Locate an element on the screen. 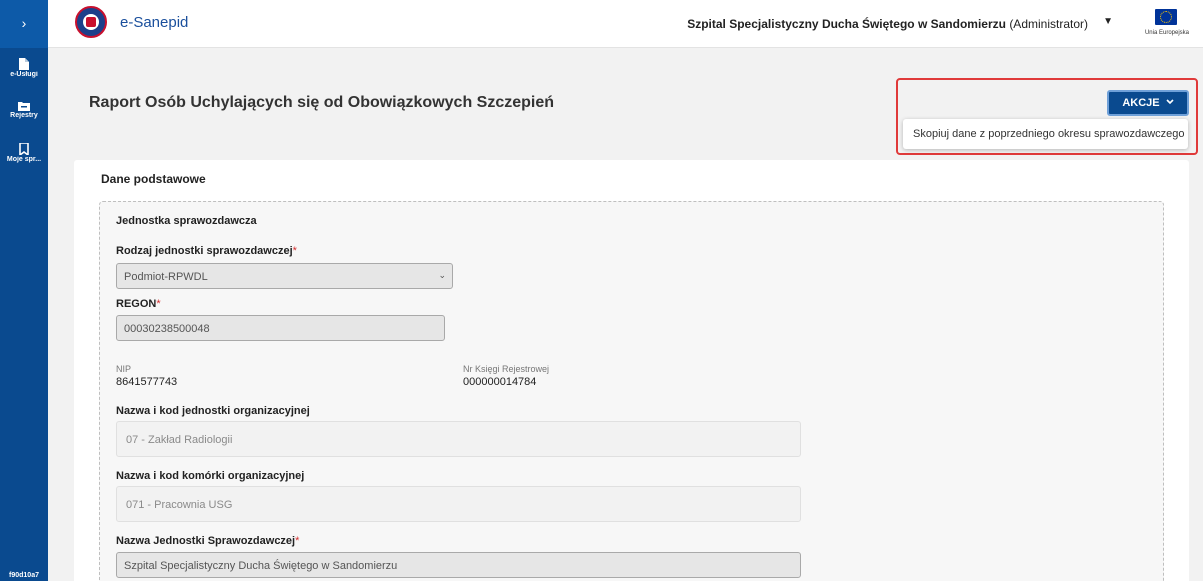 Image resolution: width=1203 pixels, height=581 pixels. unit-type-select: Podmiot-RPWDL ⌄ is located at coordinates (284, 276).